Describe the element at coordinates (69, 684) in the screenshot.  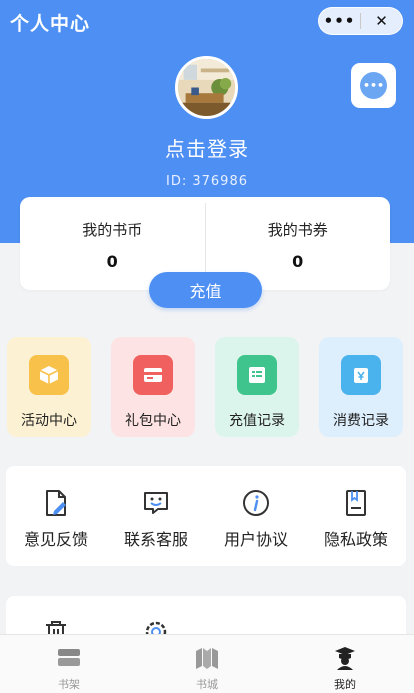
I see `tab-label: 书架` at that location.